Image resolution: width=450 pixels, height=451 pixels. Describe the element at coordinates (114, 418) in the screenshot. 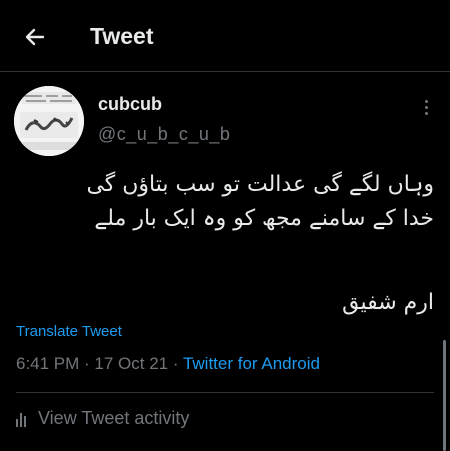

I see `activity-label: View Tweet activity` at that location.